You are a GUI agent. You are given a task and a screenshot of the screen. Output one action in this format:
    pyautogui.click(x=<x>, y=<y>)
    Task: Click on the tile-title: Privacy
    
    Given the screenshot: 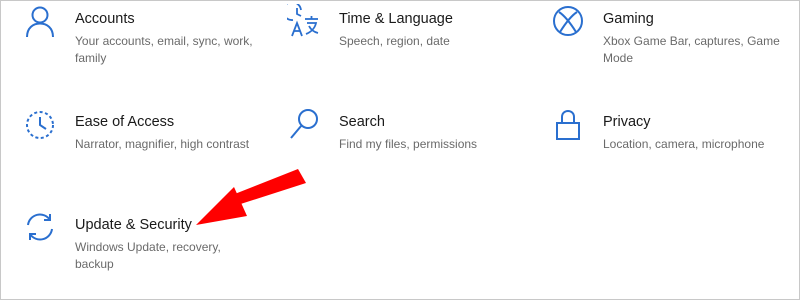 What is the action you would take?
    pyautogui.click(x=627, y=122)
    